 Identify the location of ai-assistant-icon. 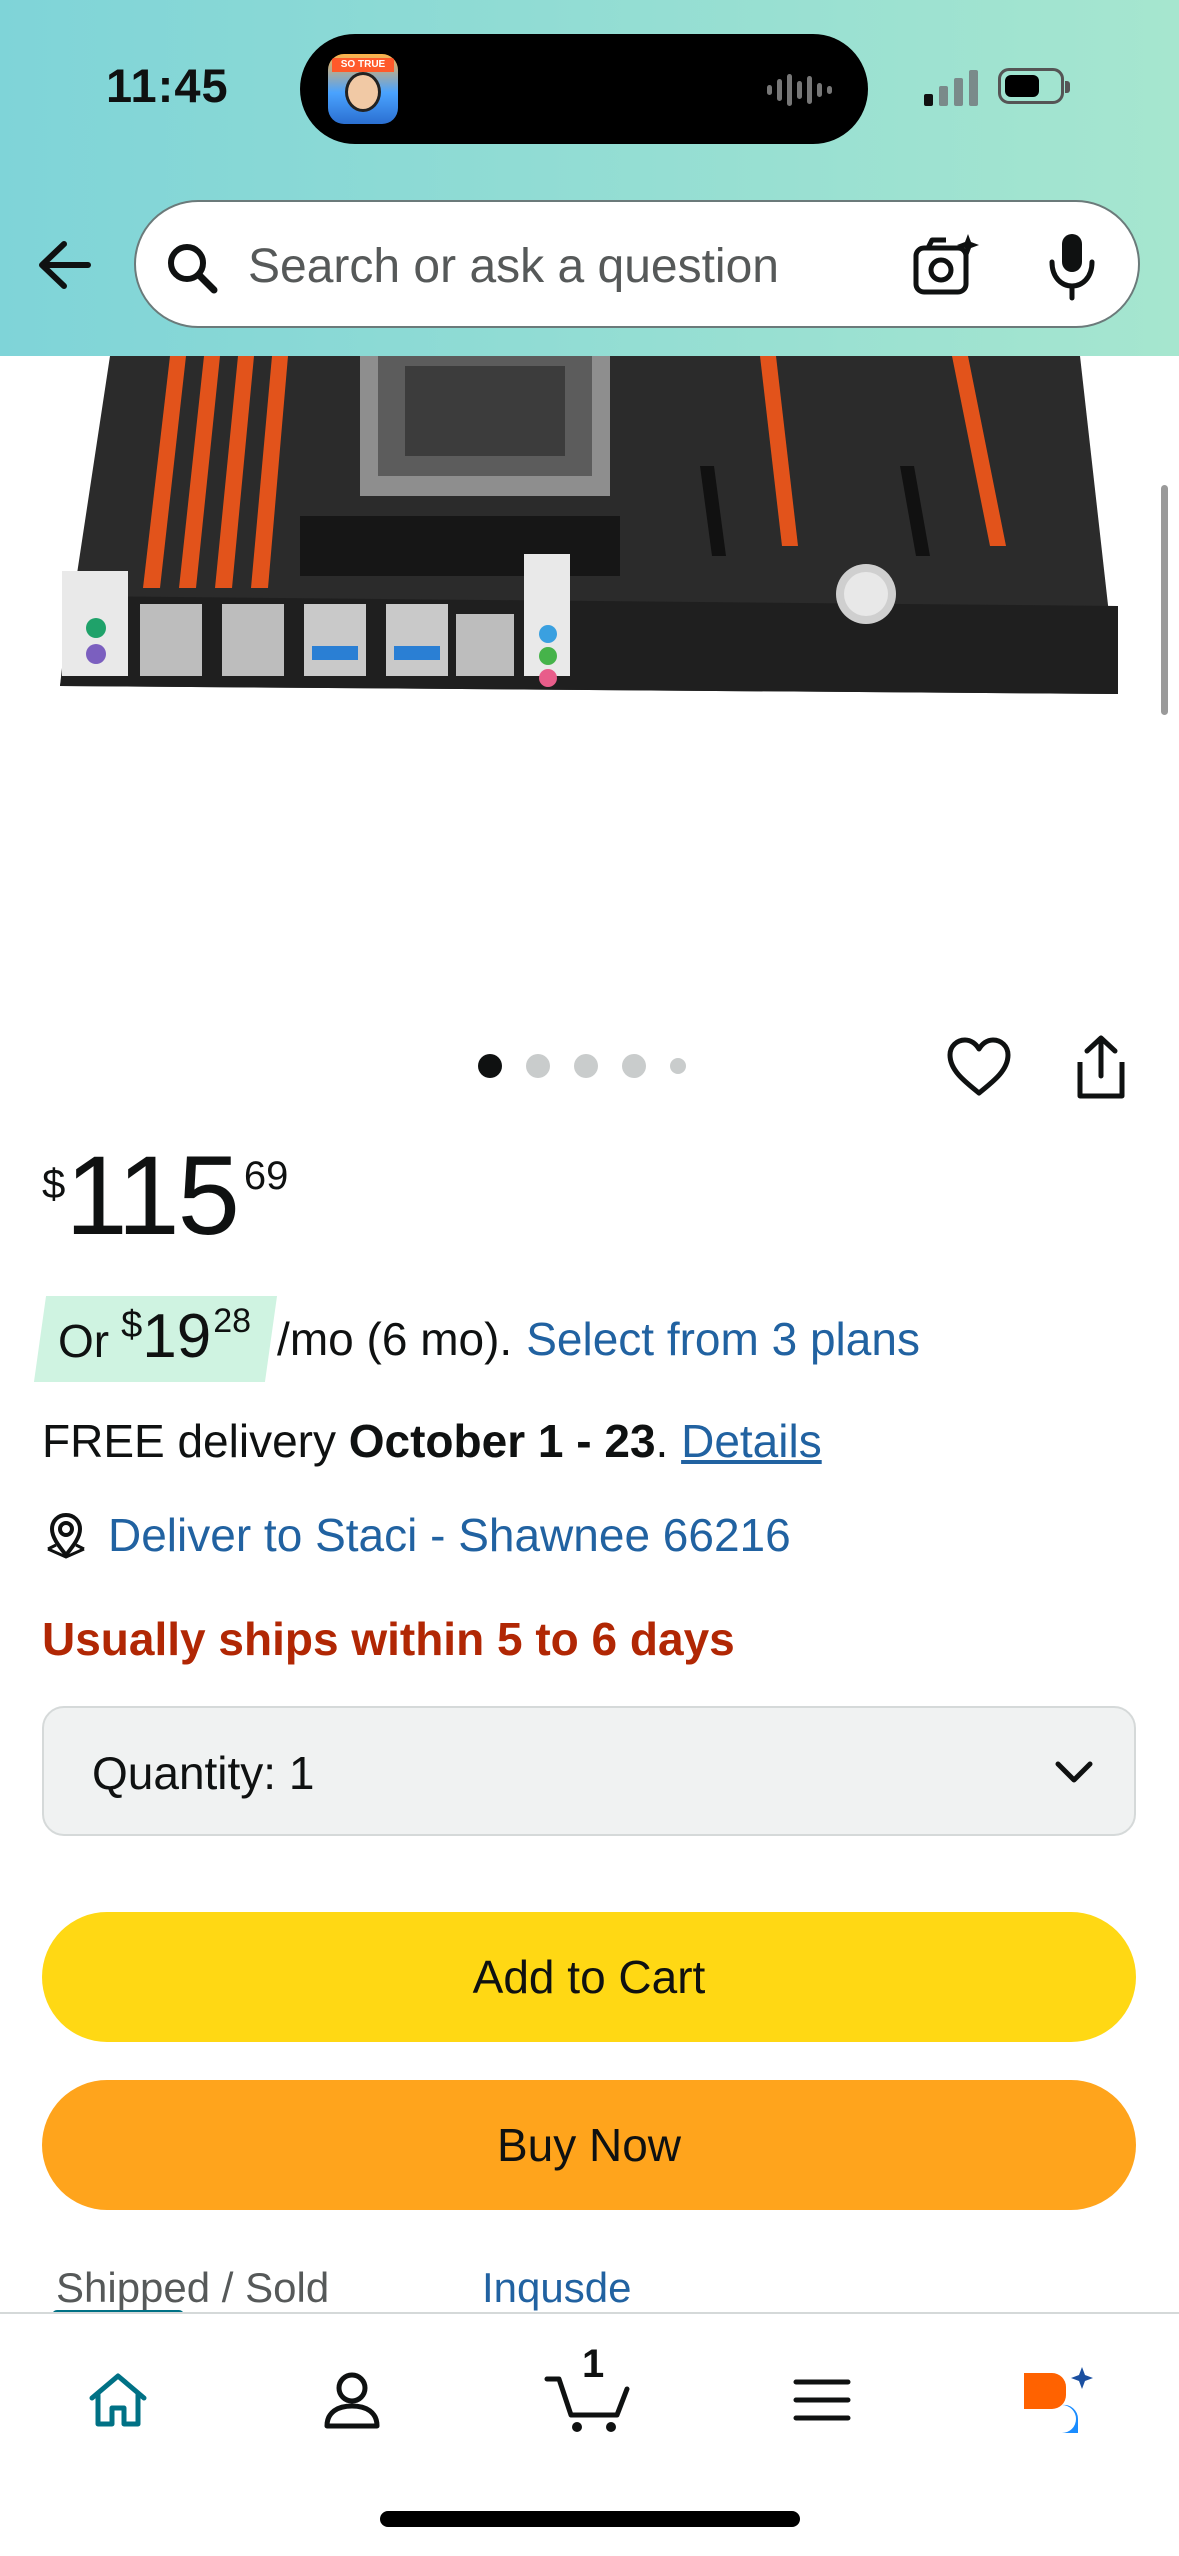
(1058, 2400).